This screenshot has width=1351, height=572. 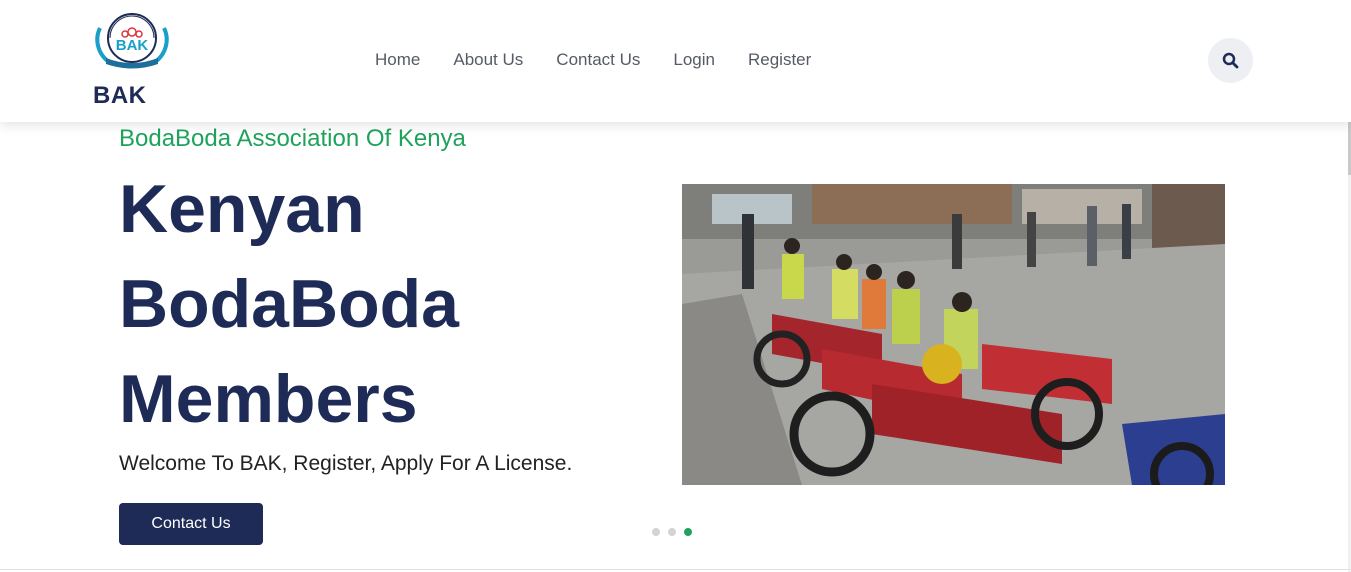 What do you see at coordinates (132, 45) in the screenshot?
I see `svg-text: BAK` at bounding box center [132, 45].